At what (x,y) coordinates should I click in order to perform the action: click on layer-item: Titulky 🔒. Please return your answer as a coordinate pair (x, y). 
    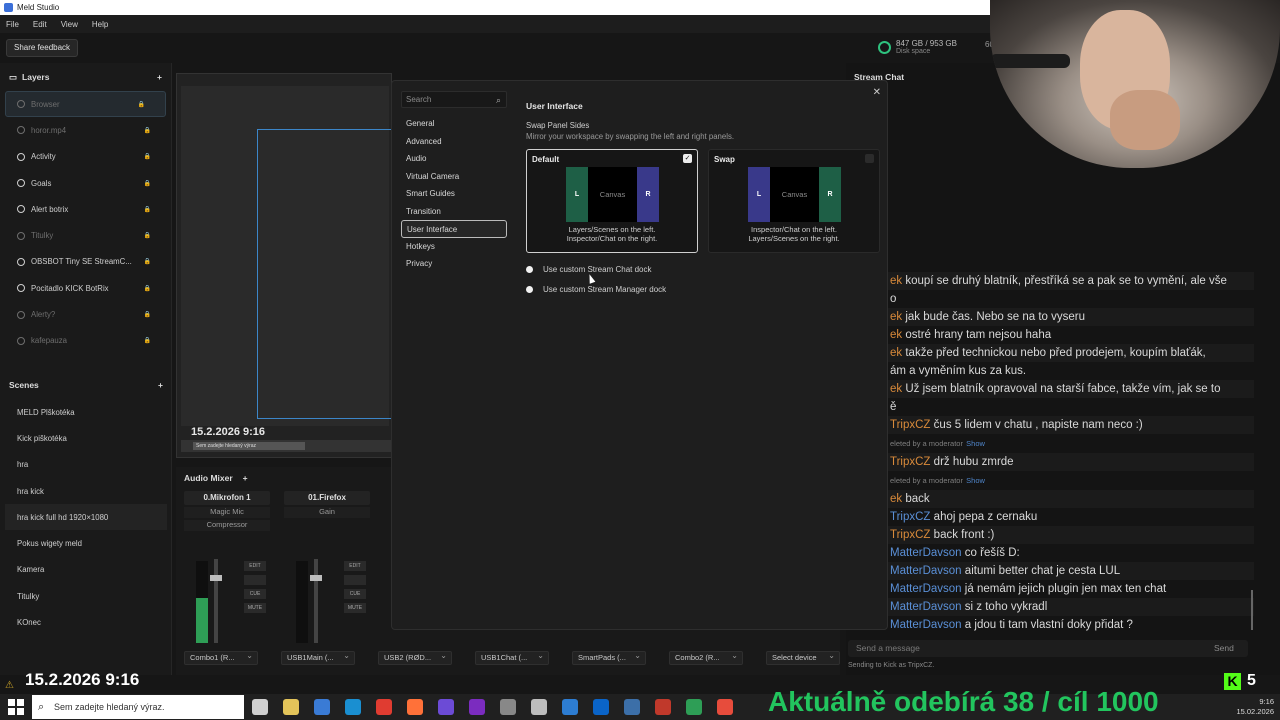
    Looking at the image, I should click on (85, 235).